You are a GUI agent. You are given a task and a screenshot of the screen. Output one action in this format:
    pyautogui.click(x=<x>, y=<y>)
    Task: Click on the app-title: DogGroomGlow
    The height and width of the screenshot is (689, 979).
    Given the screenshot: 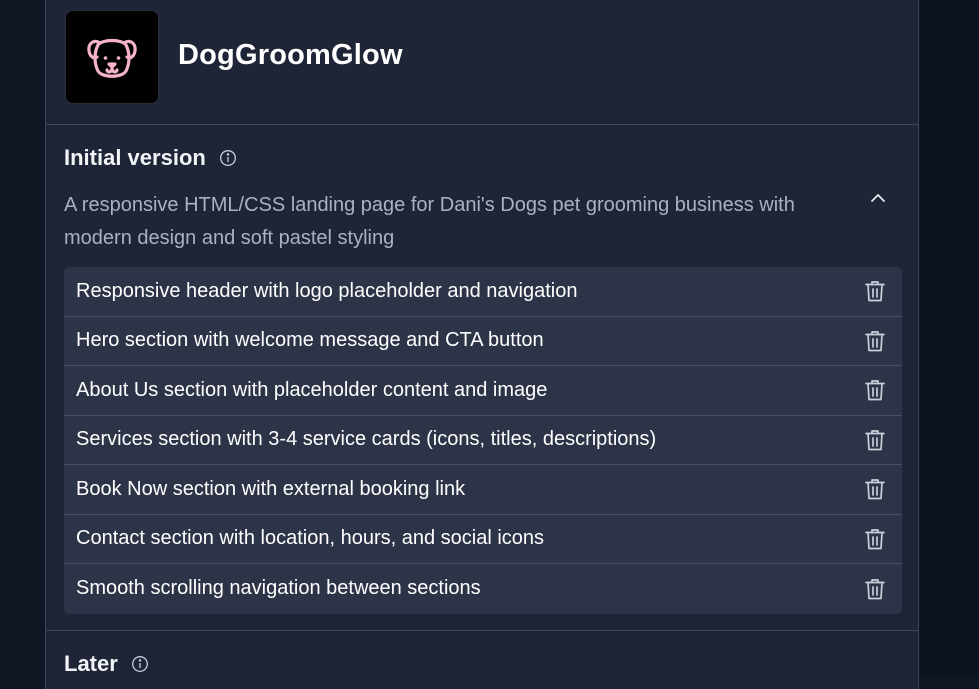 What is the action you would take?
    pyautogui.click(x=290, y=55)
    